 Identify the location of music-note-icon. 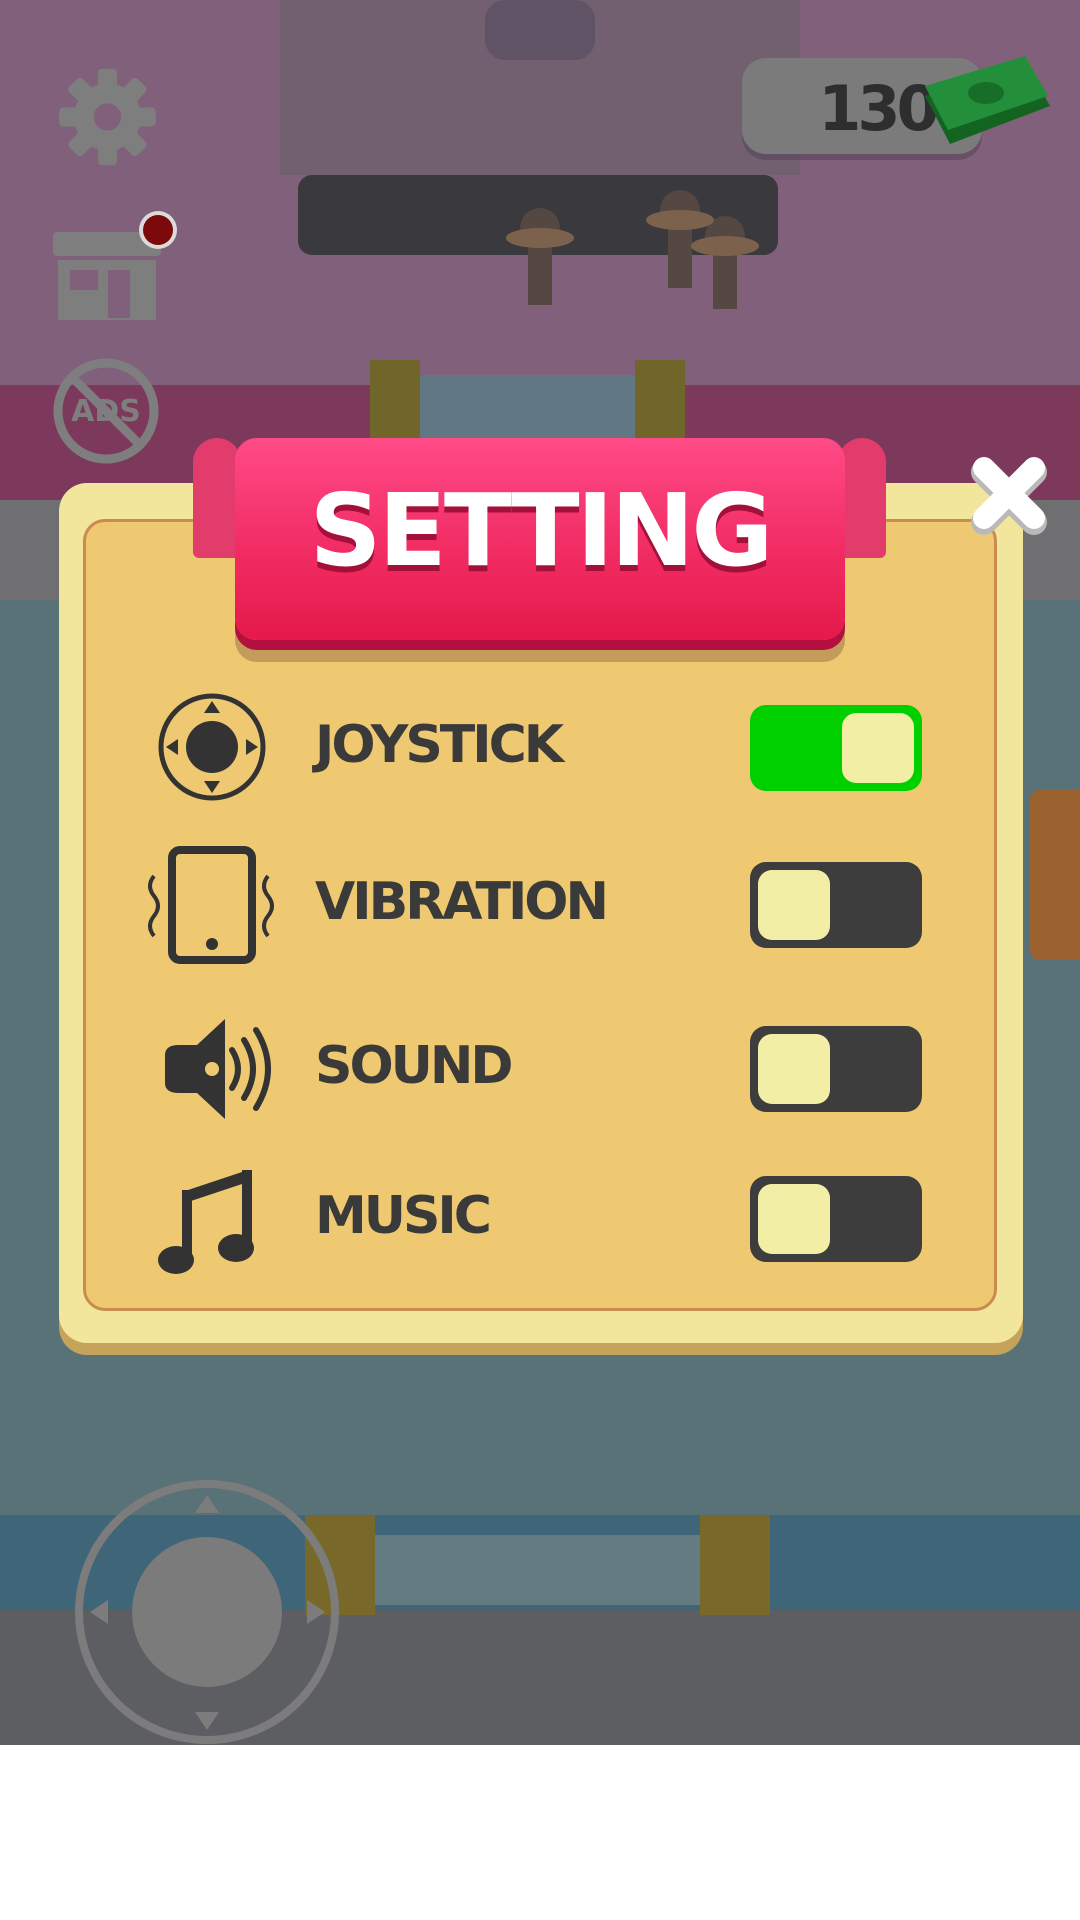
(206, 1222).